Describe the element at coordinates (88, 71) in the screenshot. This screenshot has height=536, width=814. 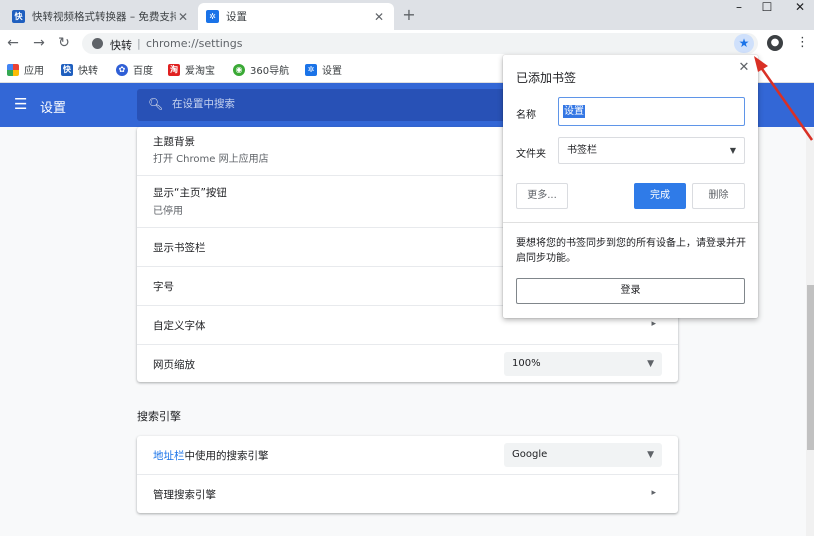
I see `bookmark-label: 快转` at that location.